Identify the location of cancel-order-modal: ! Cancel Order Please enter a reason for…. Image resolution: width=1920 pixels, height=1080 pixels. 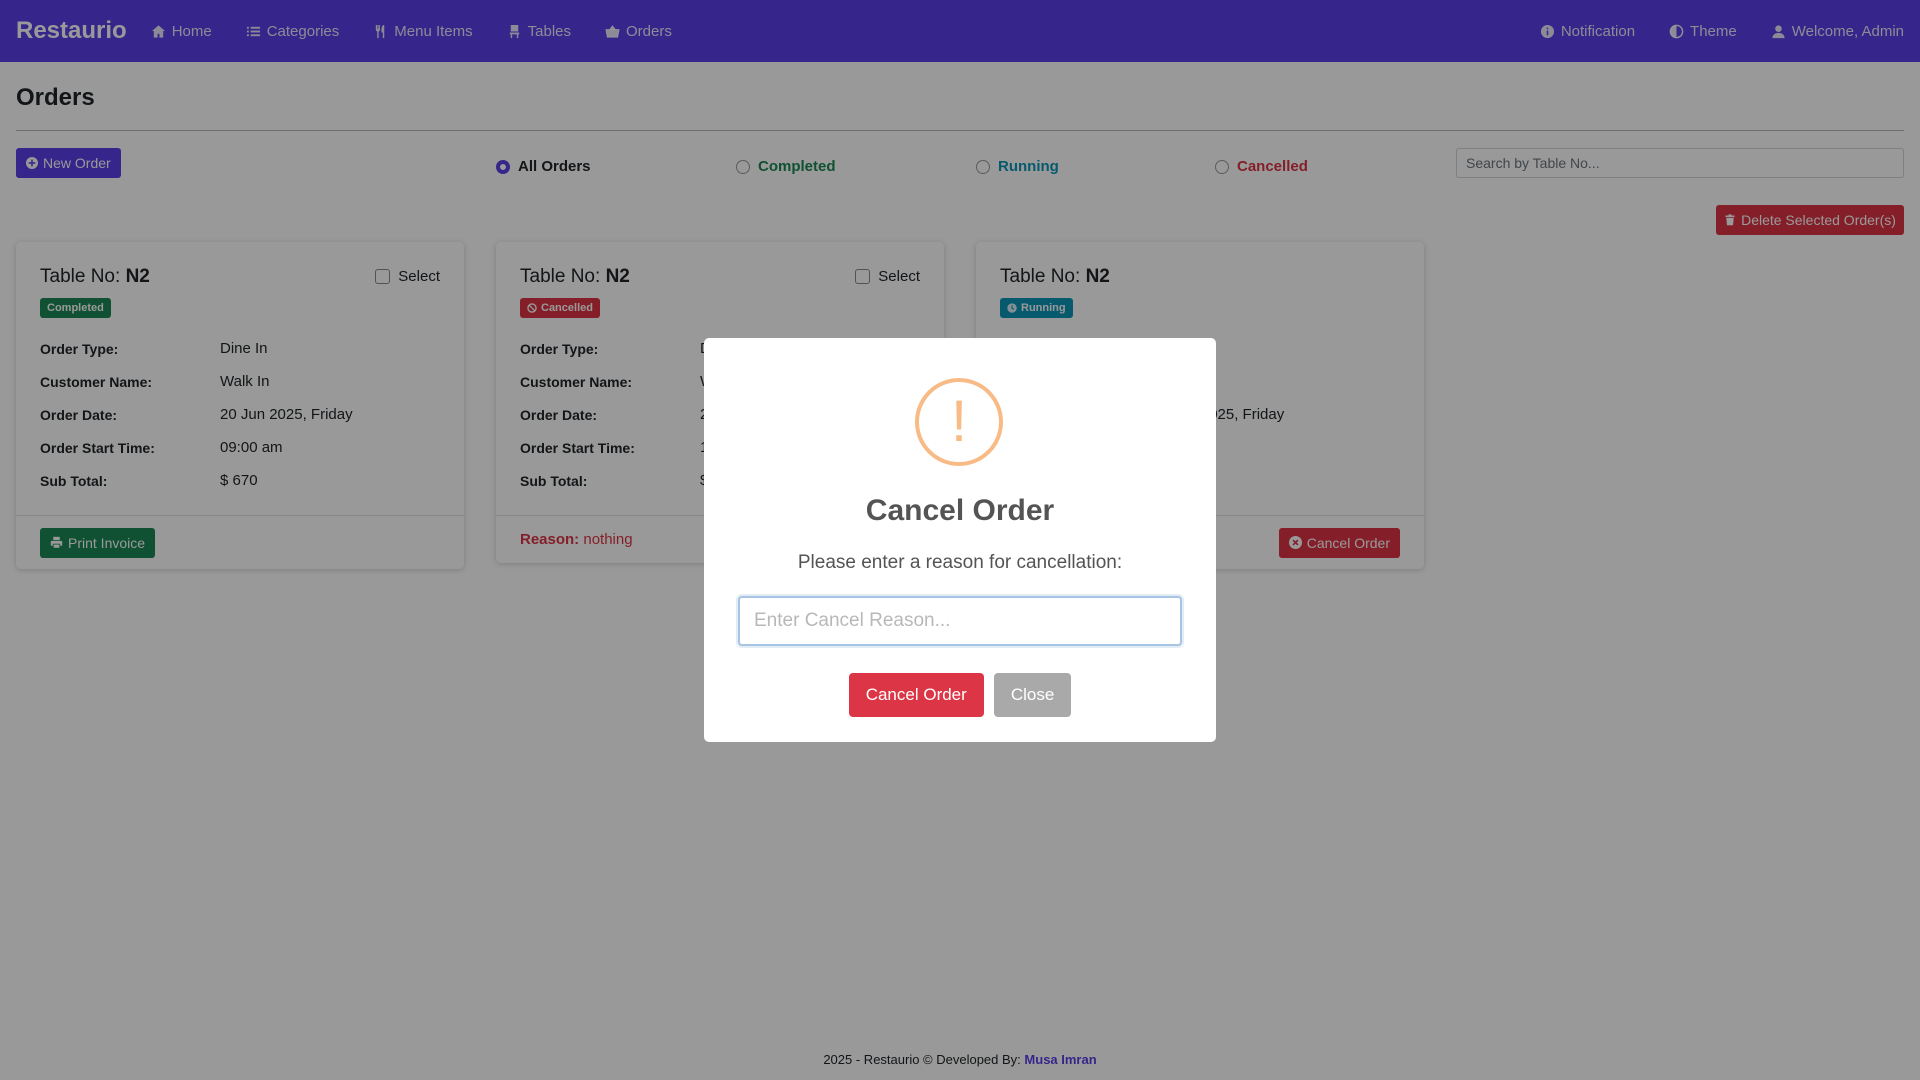
(960, 540).